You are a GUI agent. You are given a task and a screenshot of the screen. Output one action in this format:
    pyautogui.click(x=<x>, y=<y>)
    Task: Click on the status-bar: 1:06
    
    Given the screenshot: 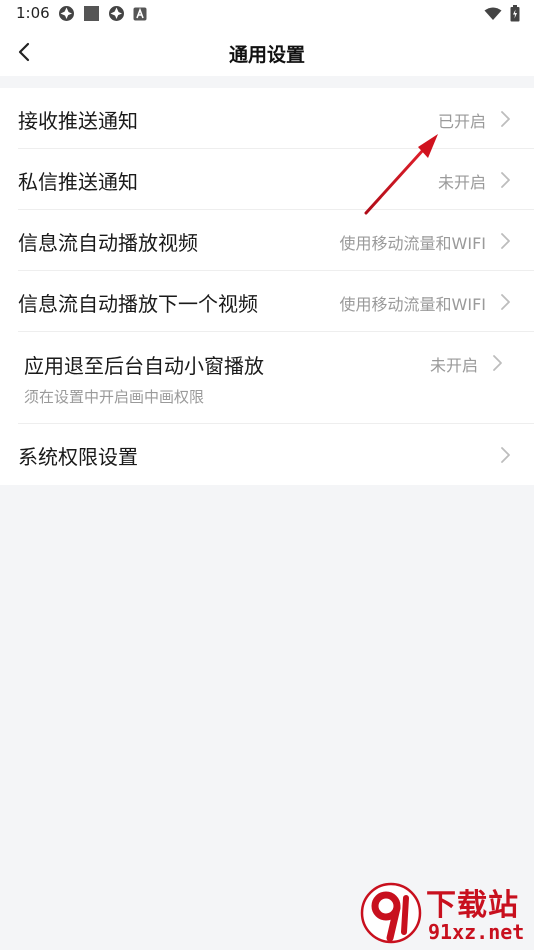 What is the action you would take?
    pyautogui.click(x=267, y=14)
    